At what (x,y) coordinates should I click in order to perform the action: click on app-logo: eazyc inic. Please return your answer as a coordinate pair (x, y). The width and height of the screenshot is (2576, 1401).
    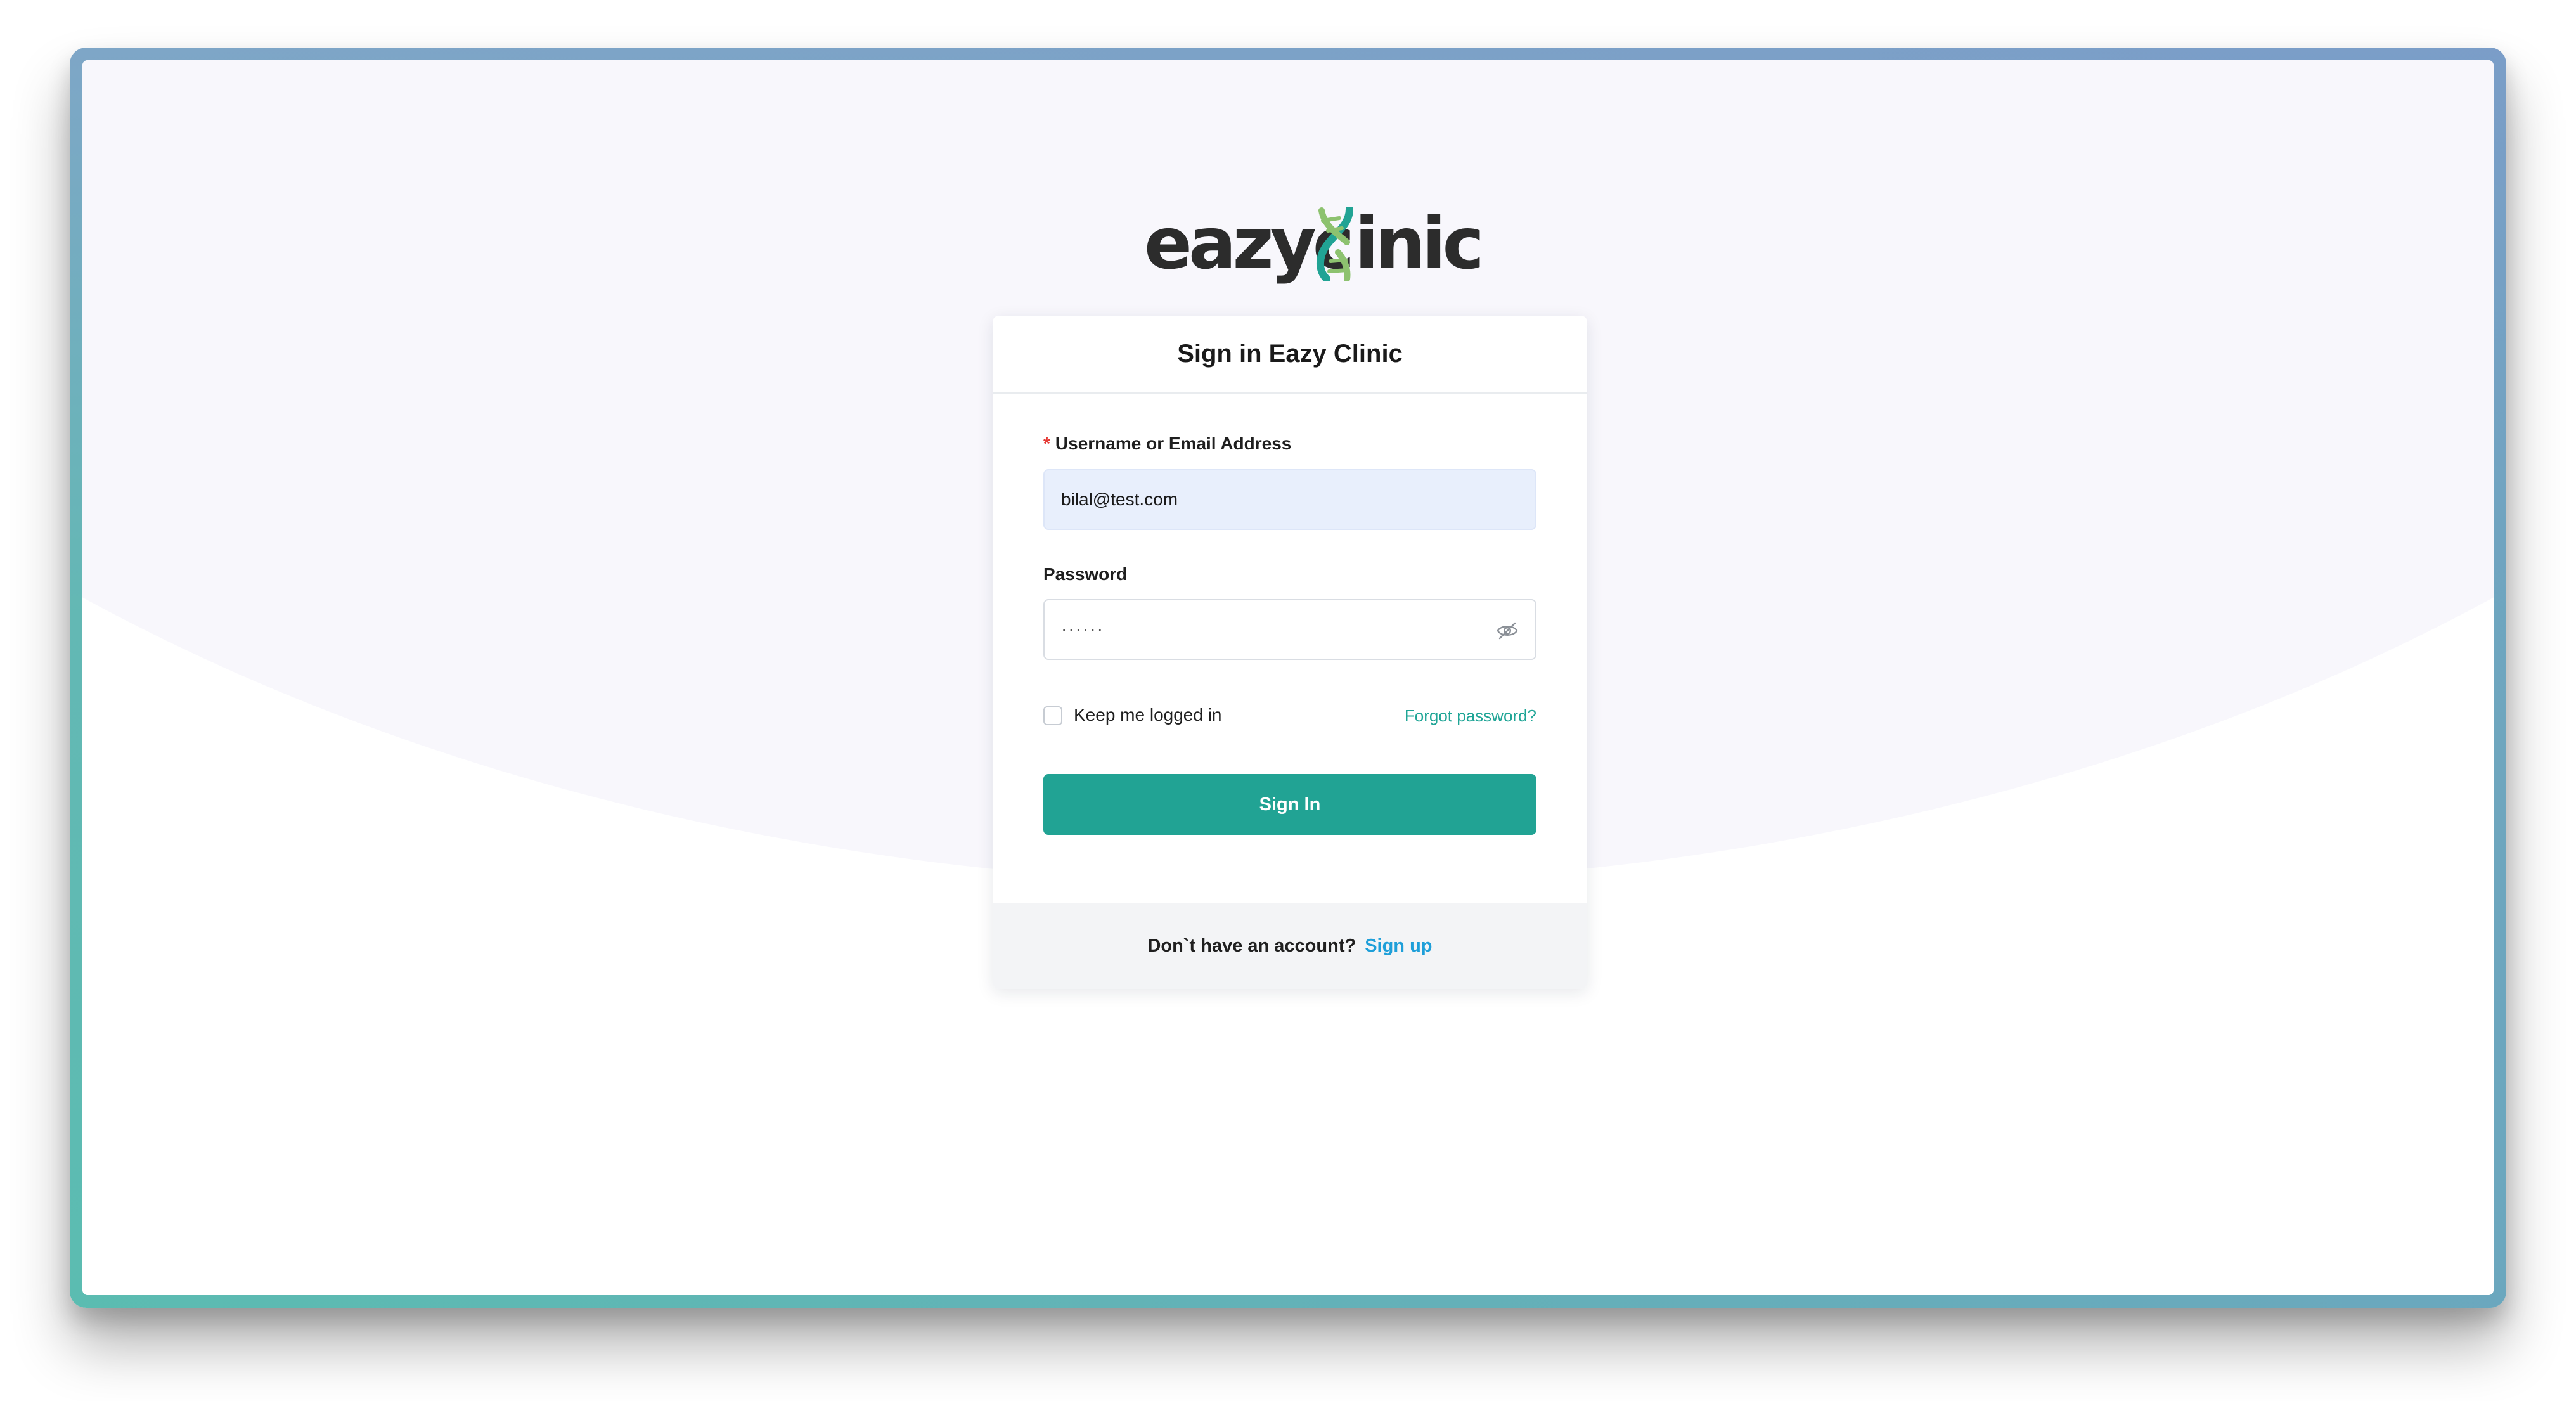
    Looking at the image, I should click on (1314, 244).